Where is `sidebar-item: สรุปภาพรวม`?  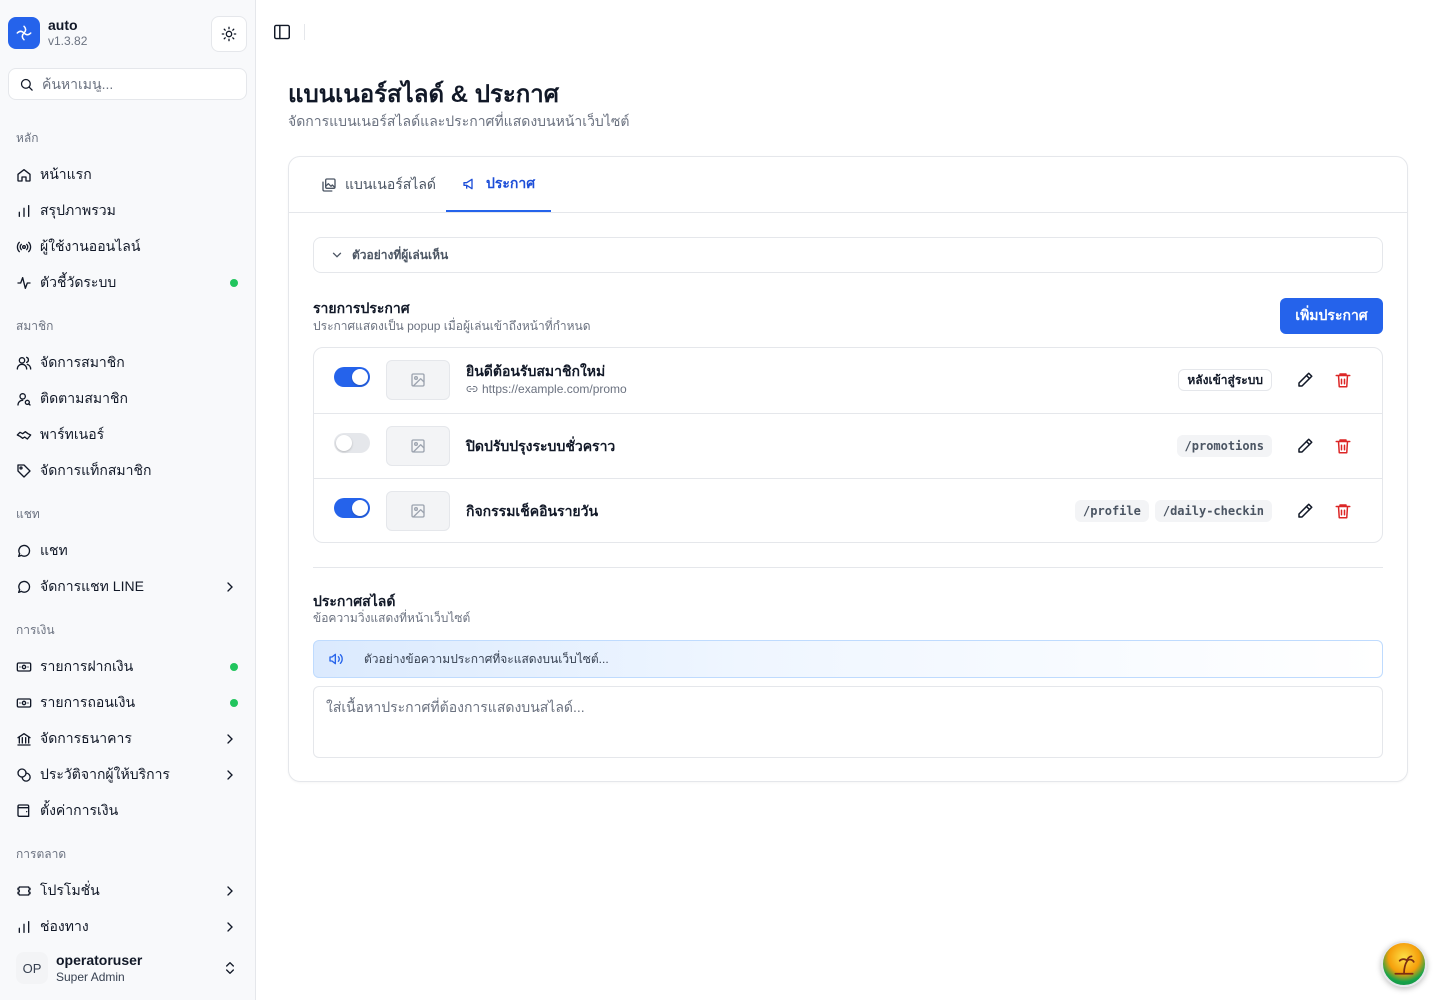 sidebar-item: สรุปภาพรวม is located at coordinates (128, 211).